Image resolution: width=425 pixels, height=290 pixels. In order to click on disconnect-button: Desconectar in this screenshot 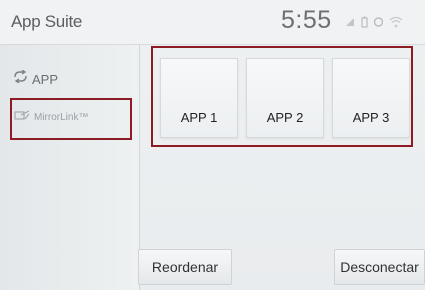, I will do `click(379, 267)`.